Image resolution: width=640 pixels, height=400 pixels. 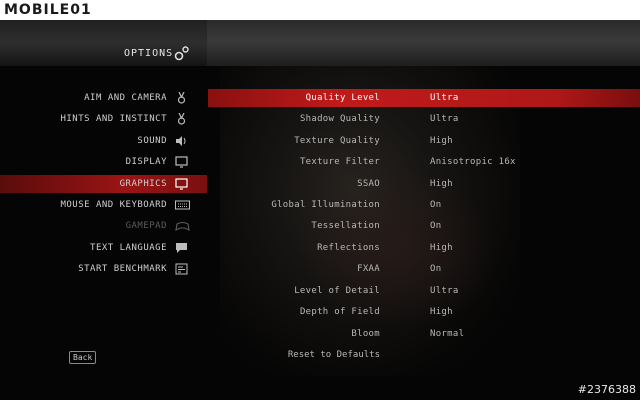 I want to click on menu-item-start-benchmark: START BENCHMARK, so click(x=103, y=269).